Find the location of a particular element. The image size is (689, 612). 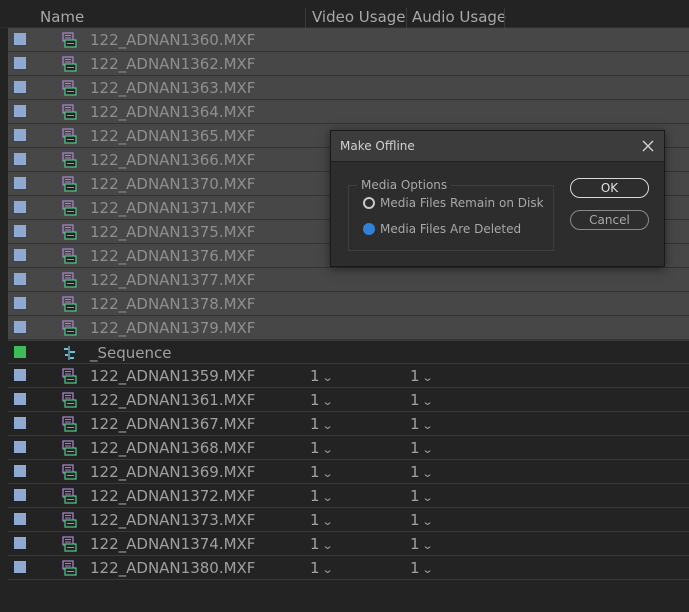

clip-row: 122_ADNAN1360.MXF is located at coordinates (348, 40).